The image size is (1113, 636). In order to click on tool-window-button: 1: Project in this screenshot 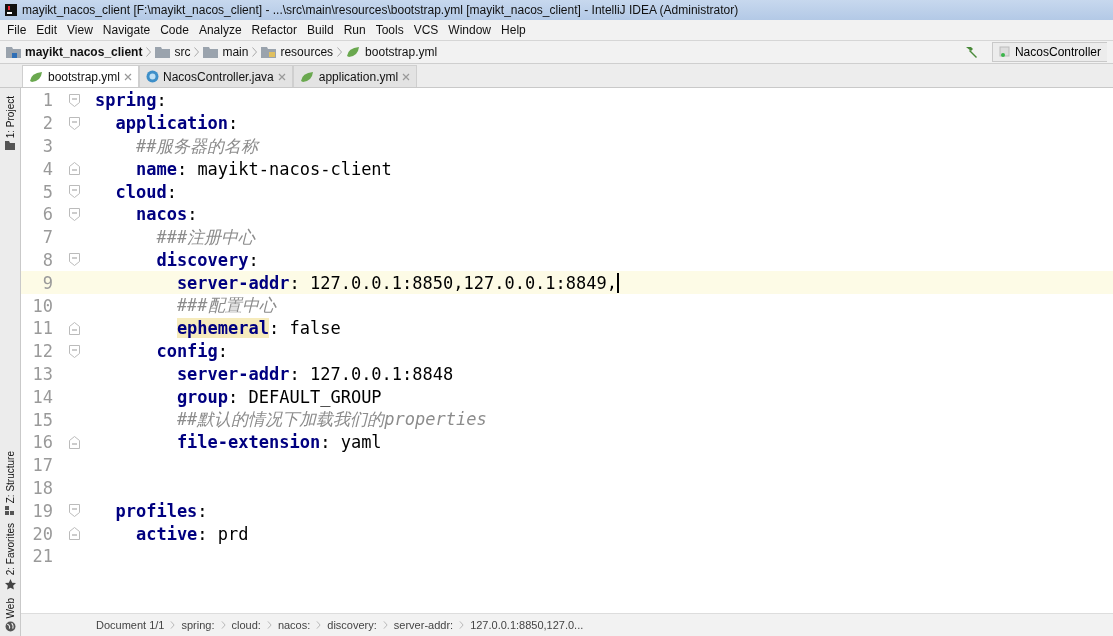, I will do `click(10, 117)`.